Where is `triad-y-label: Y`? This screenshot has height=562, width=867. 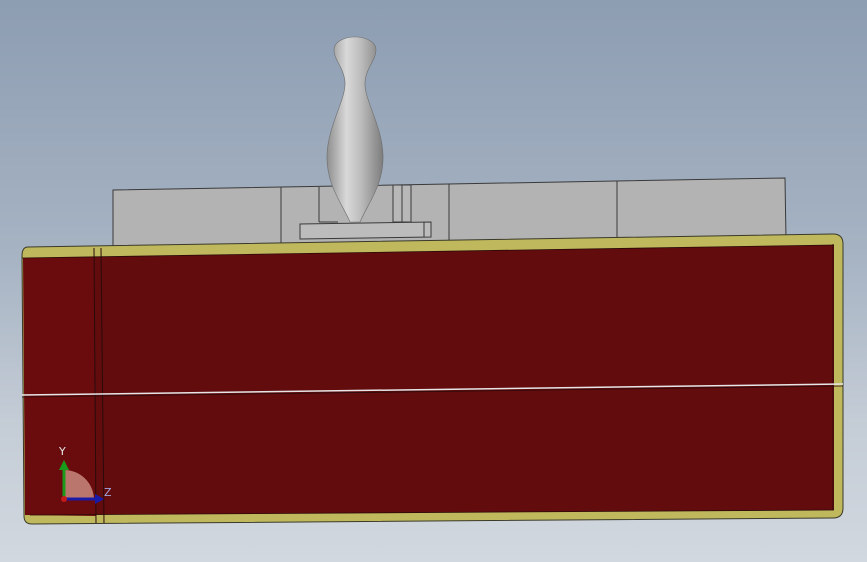 triad-y-label: Y is located at coordinates (62, 451).